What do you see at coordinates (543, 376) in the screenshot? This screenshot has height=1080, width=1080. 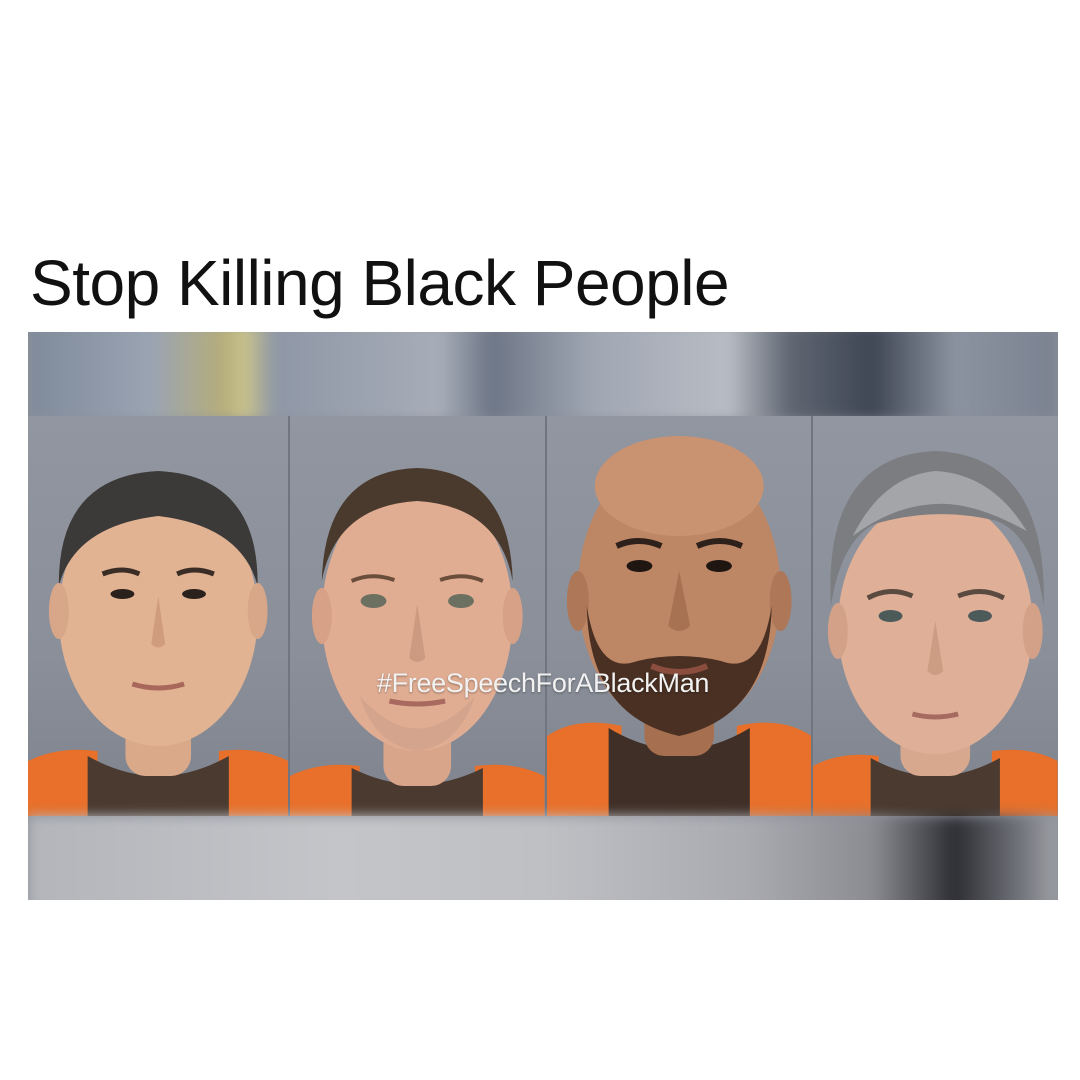 I see `blurred-top-band` at bounding box center [543, 376].